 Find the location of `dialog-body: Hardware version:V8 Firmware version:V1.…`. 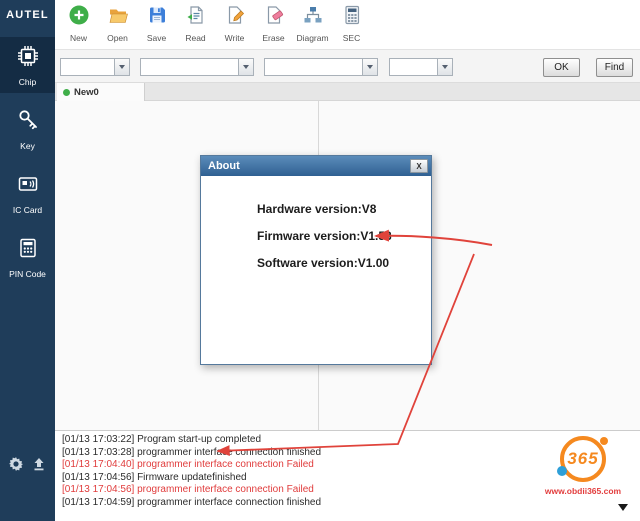

dialog-body: Hardware version:V8 Firmware version:V1.… is located at coordinates (316, 223).